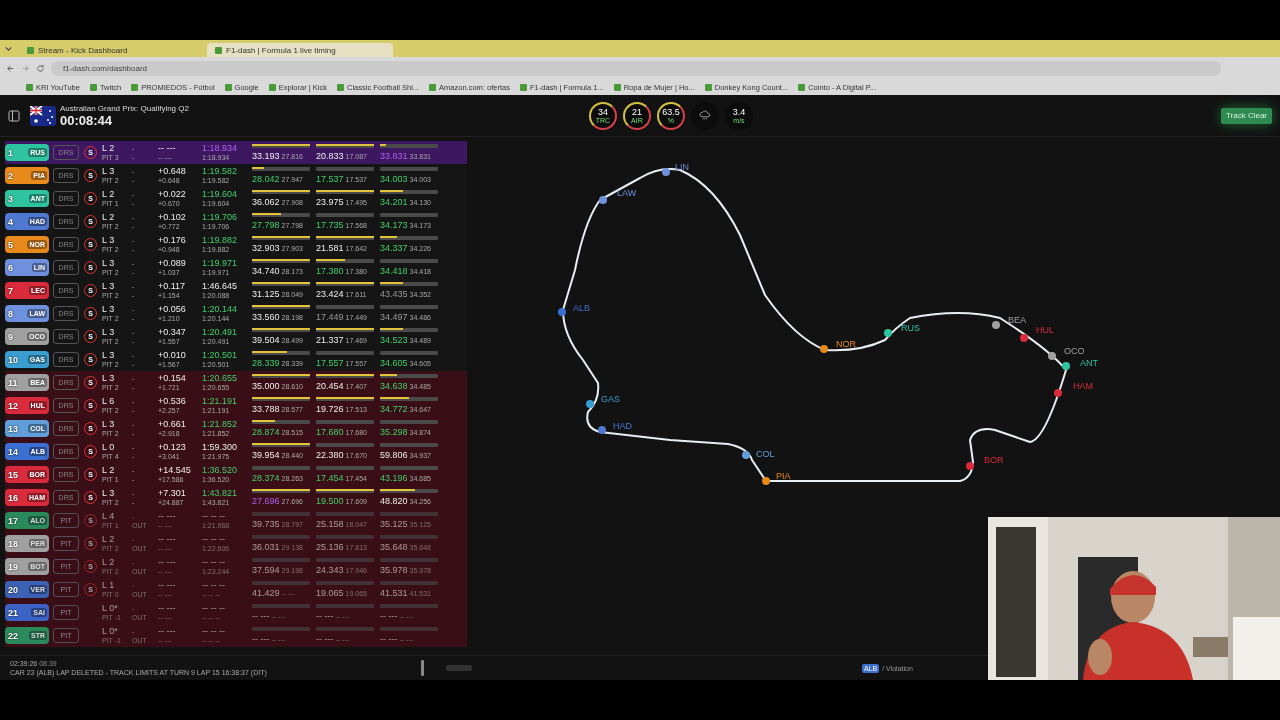 Image resolution: width=1280 pixels, height=720 pixels. Describe the element at coordinates (43, 115) in the screenshot. I see `flag-icon` at that location.